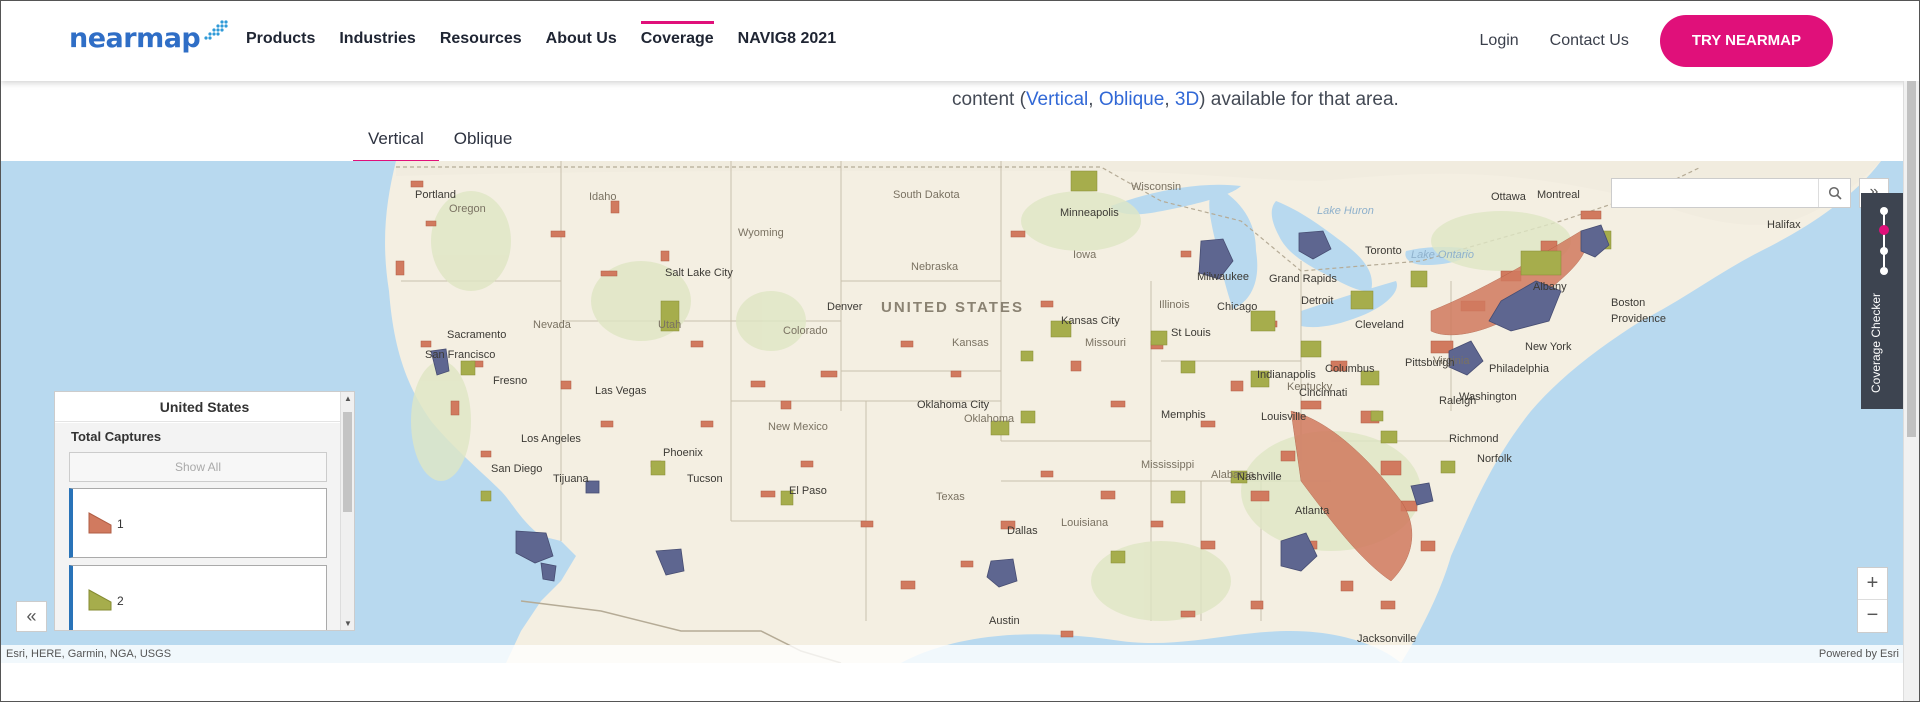  Describe the element at coordinates (1286, 375) in the screenshot. I see `map-label-city: Indianapolis` at that location.